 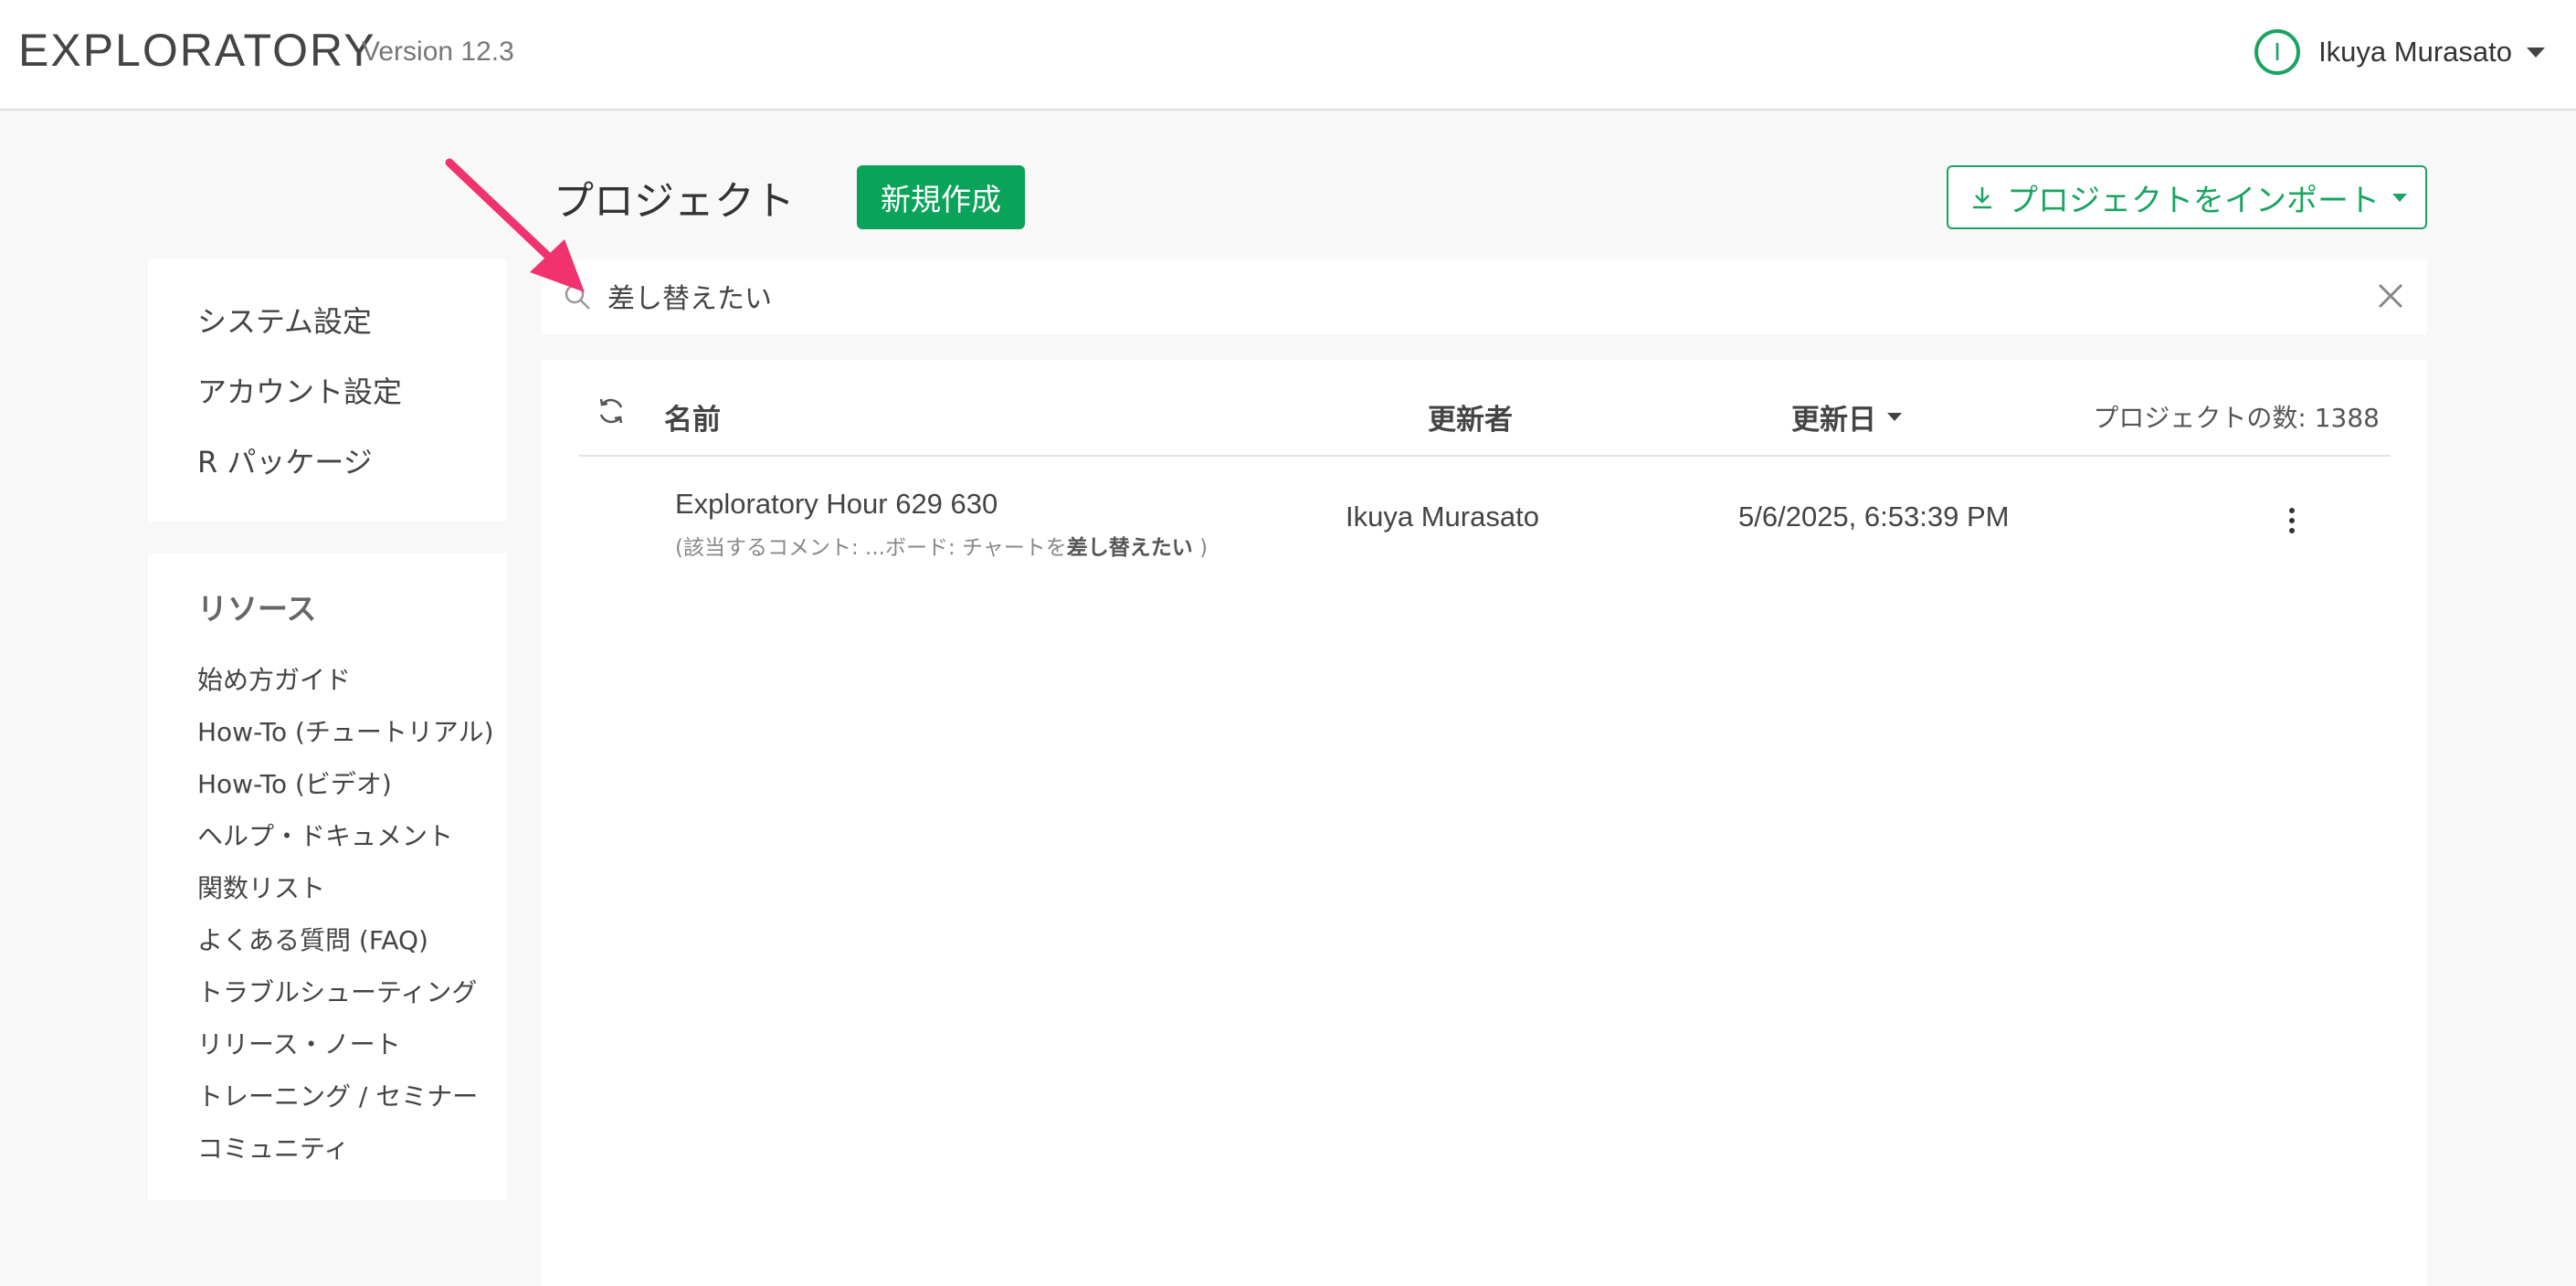 What do you see at coordinates (284, 320) in the screenshot?
I see `sidebar-item-system-settings: システム設定` at bounding box center [284, 320].